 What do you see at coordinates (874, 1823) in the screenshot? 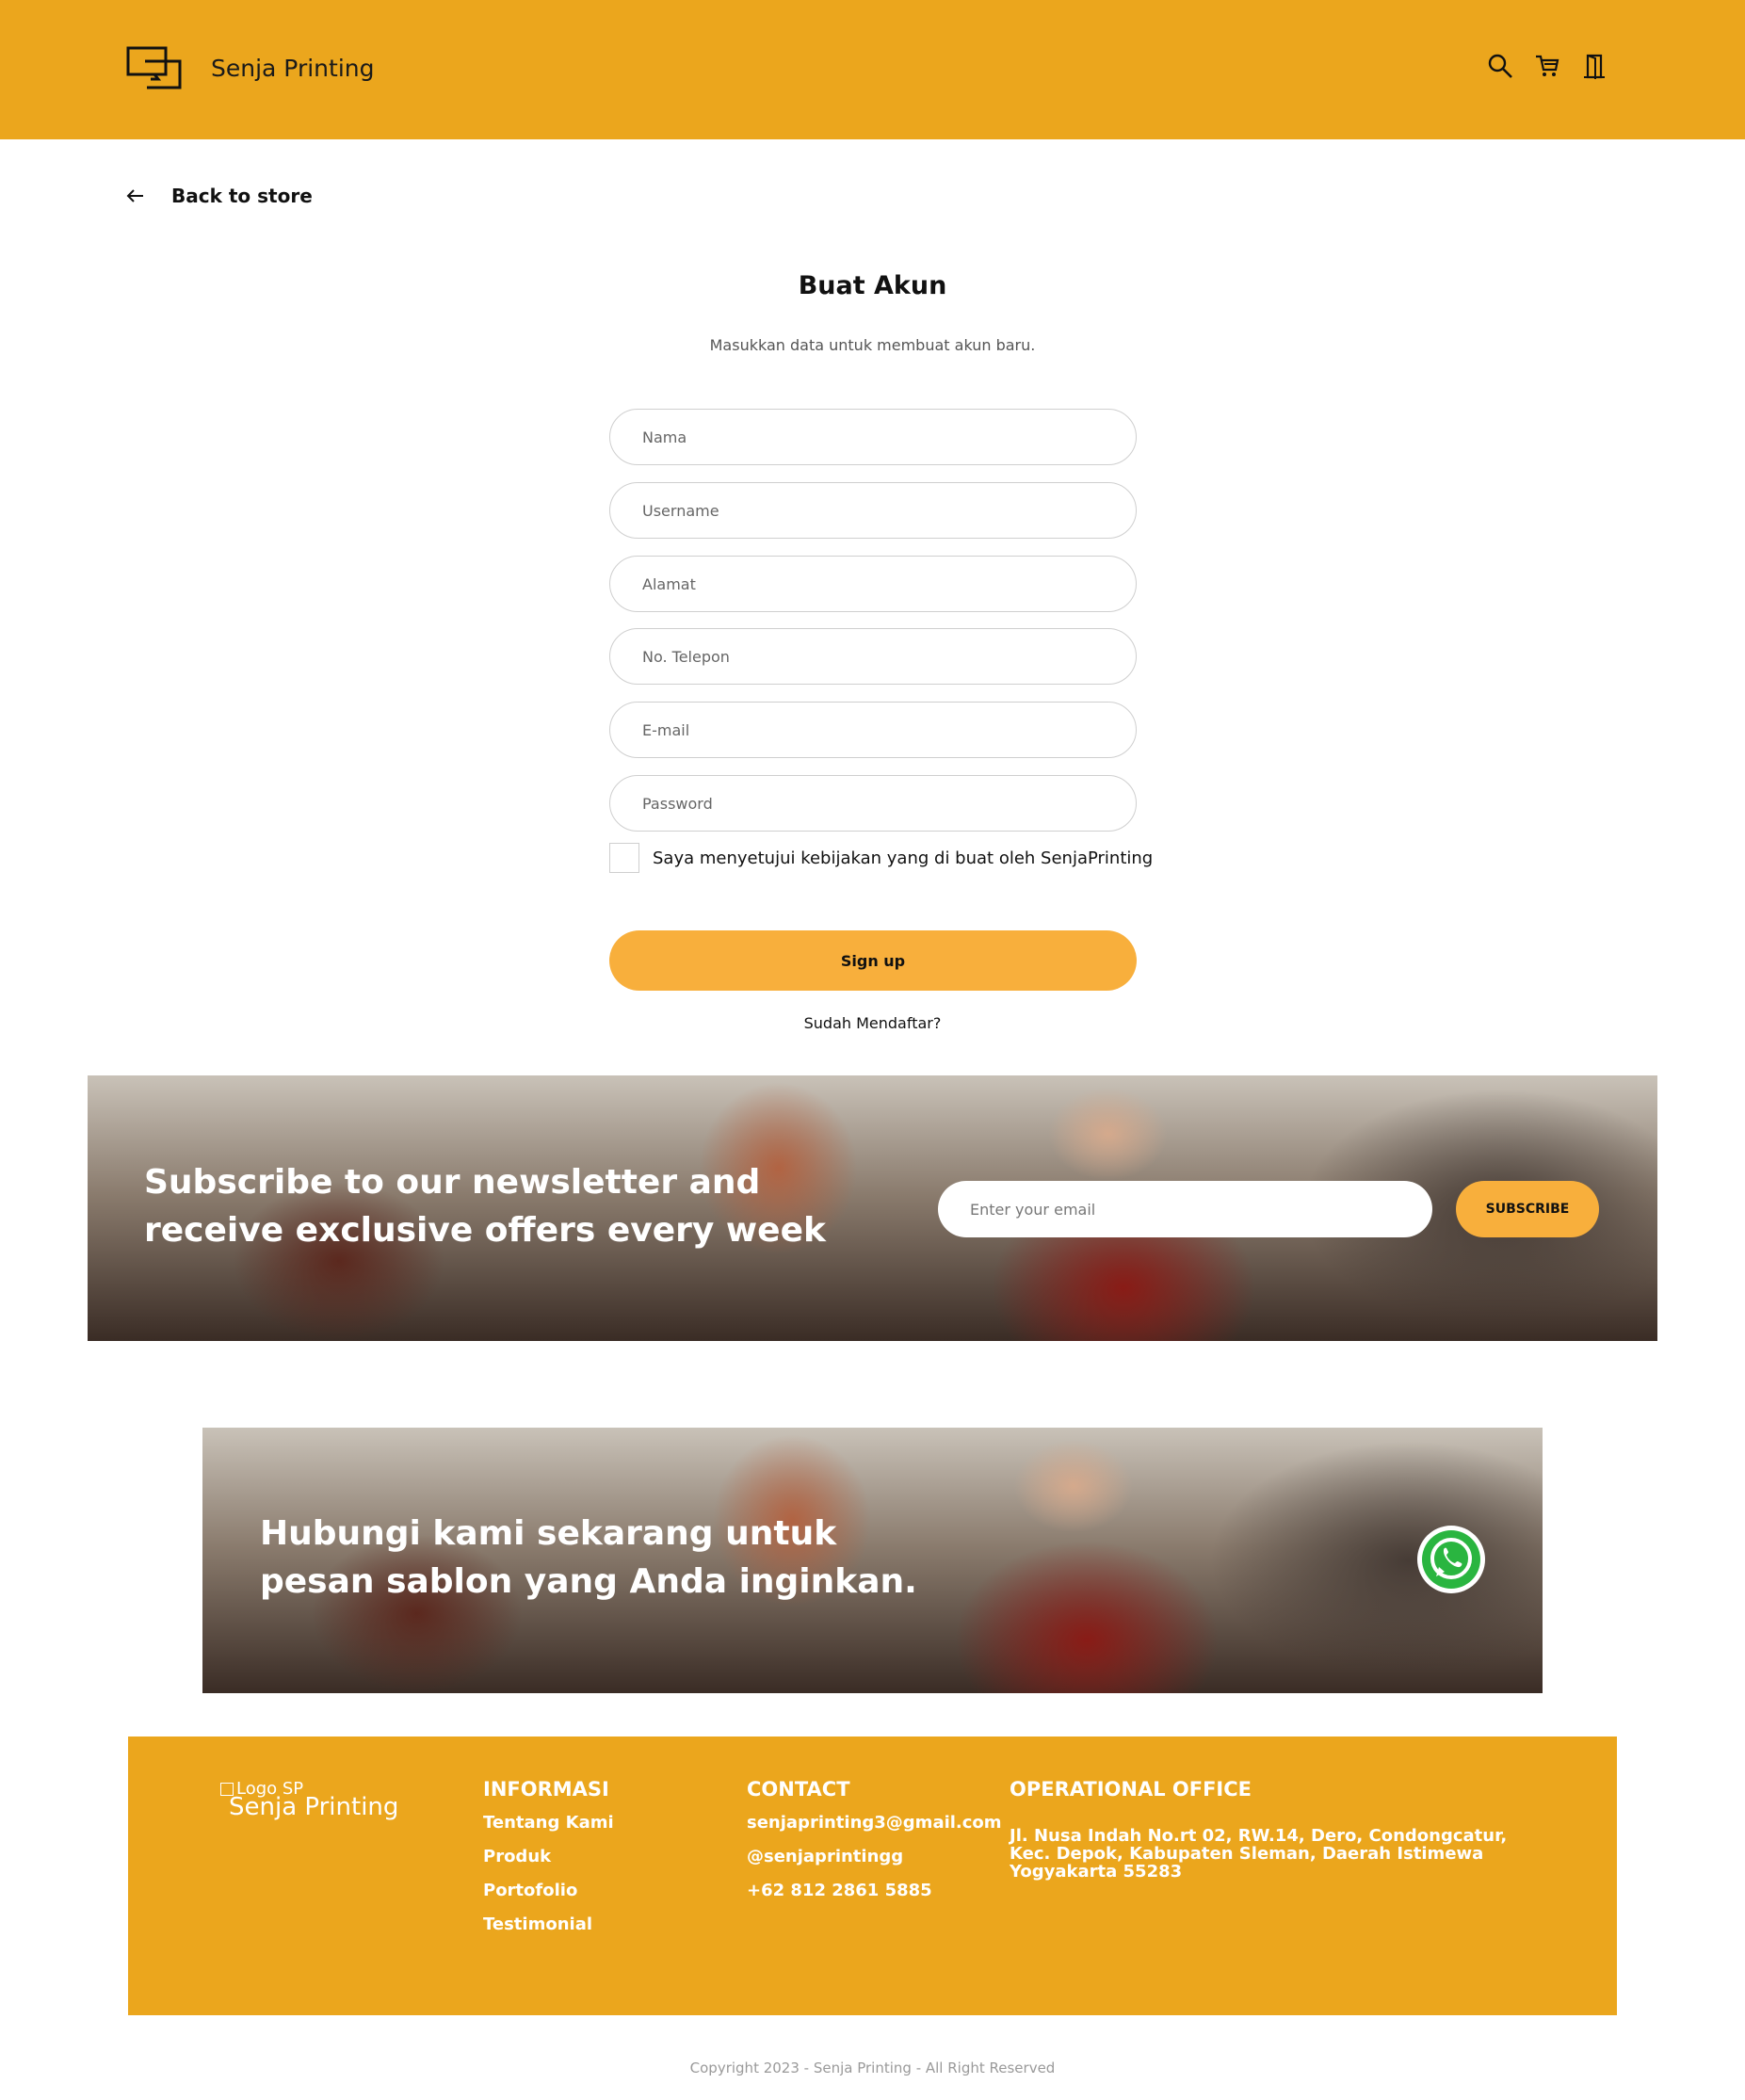
I see `footer-contact-email: senjaprinting3@gmail.com` at bounding box center [874, 1823].